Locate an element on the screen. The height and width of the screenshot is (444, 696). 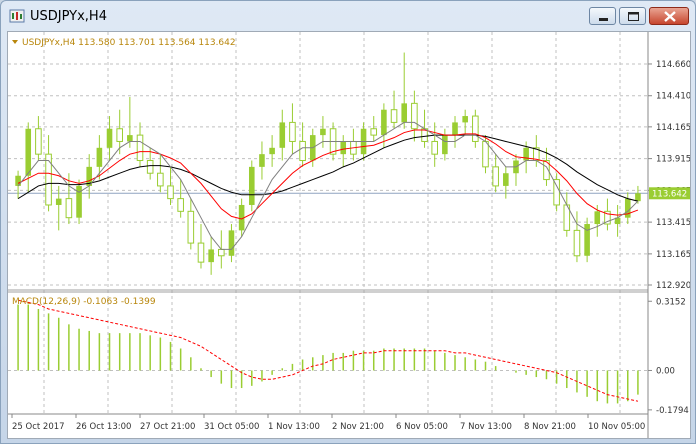
time-label: 27 Oct 21:00 is located at coordinates (167, 427).